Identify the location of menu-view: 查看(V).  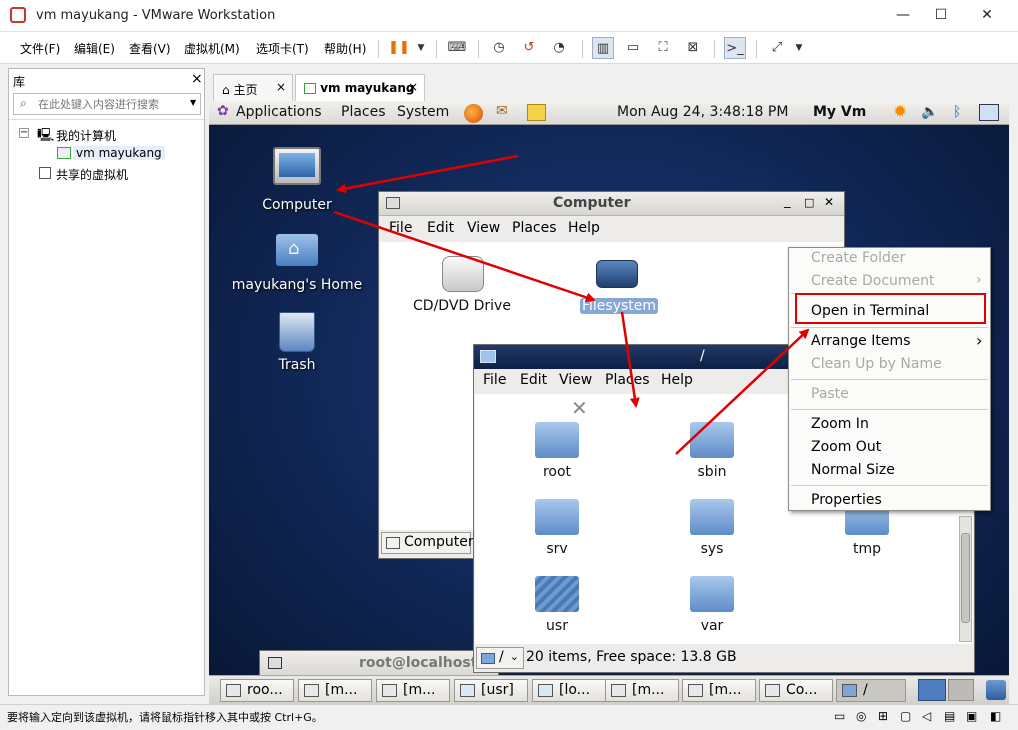
(150, 48).